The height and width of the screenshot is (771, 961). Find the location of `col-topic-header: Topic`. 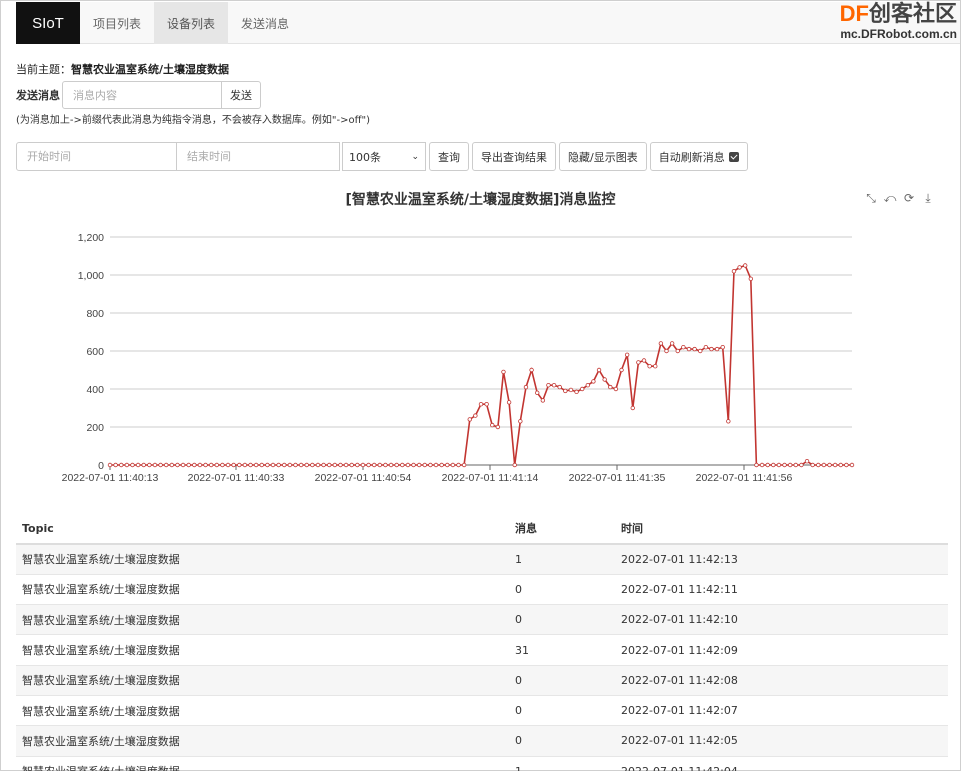

col-topic-header: Topic is located at coordinates (262, 529).